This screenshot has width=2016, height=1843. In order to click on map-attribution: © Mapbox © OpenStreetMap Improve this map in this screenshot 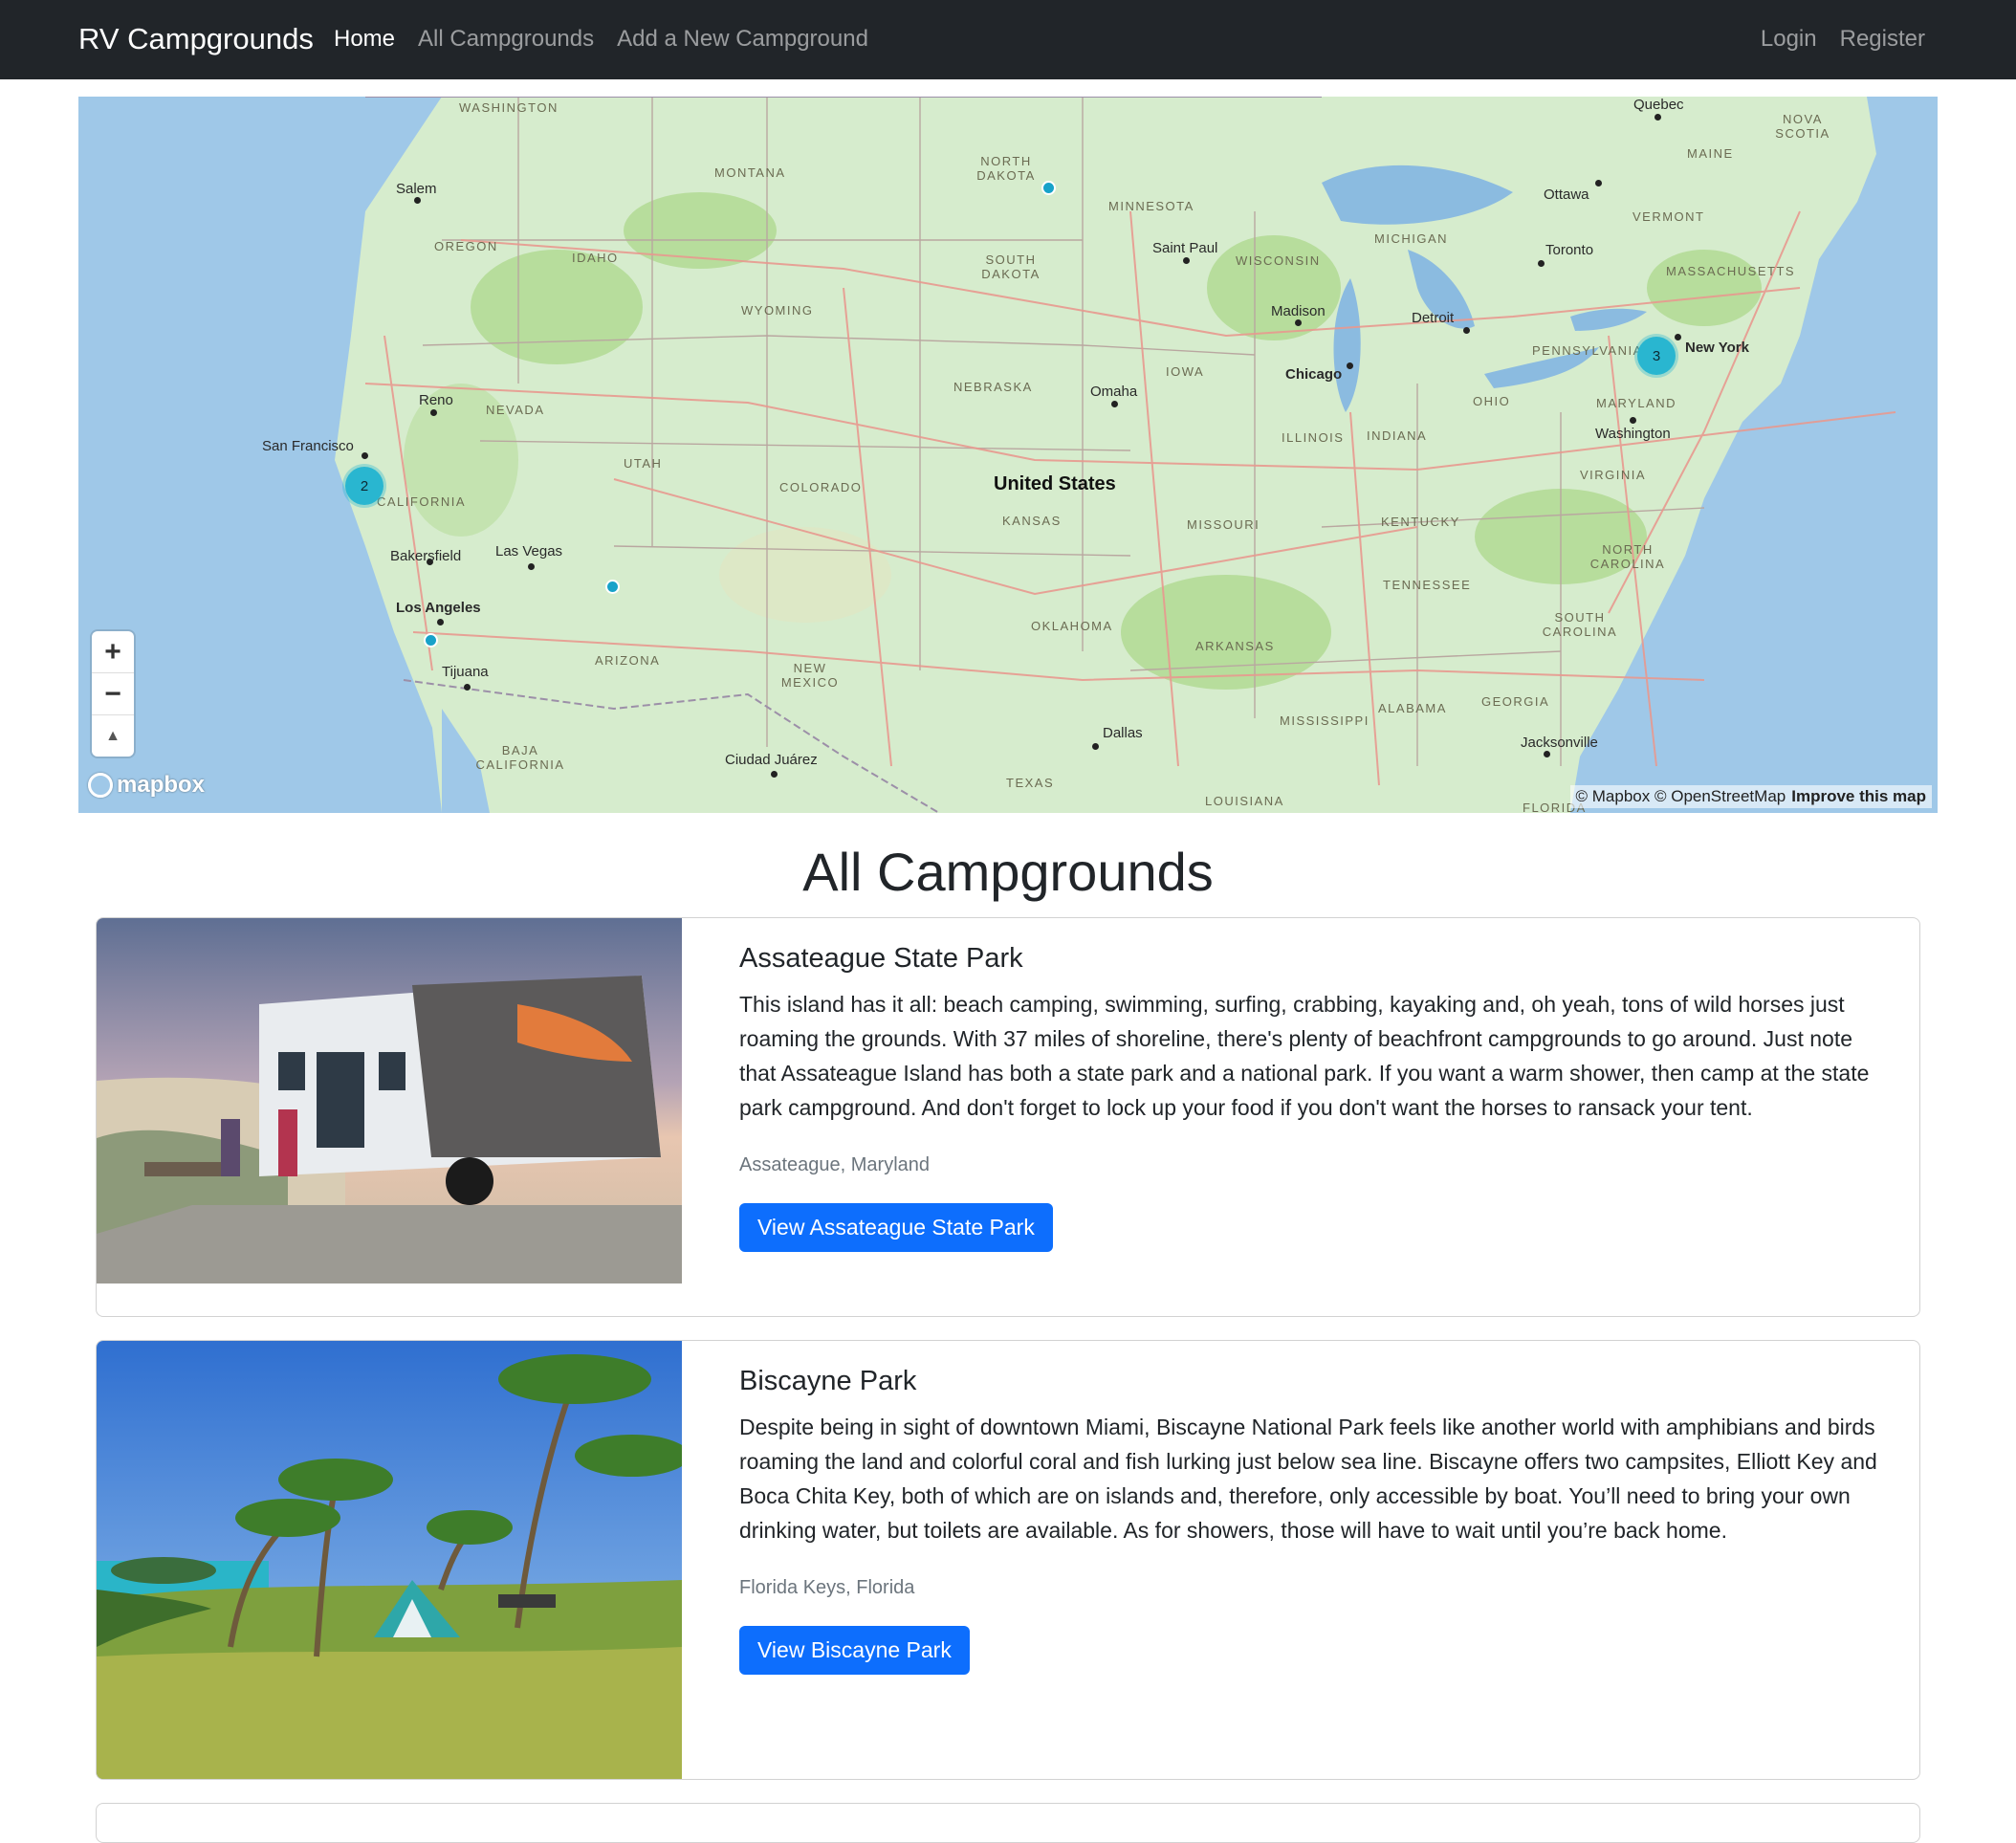, I will do `click(1750, 796)`.